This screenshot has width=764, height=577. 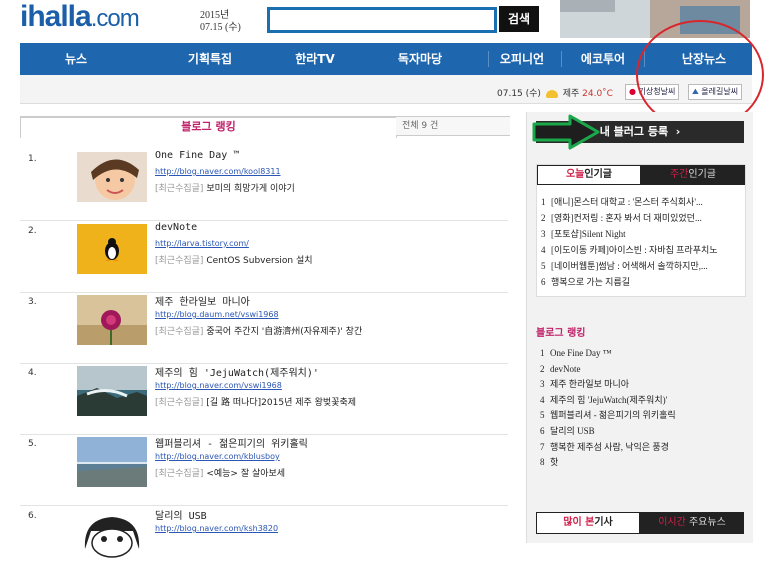 I want to click on popular-item: 4 [이도이동 카페]아이스빈 : 자바칩 프라푸치노, so click(x=629, y=250).